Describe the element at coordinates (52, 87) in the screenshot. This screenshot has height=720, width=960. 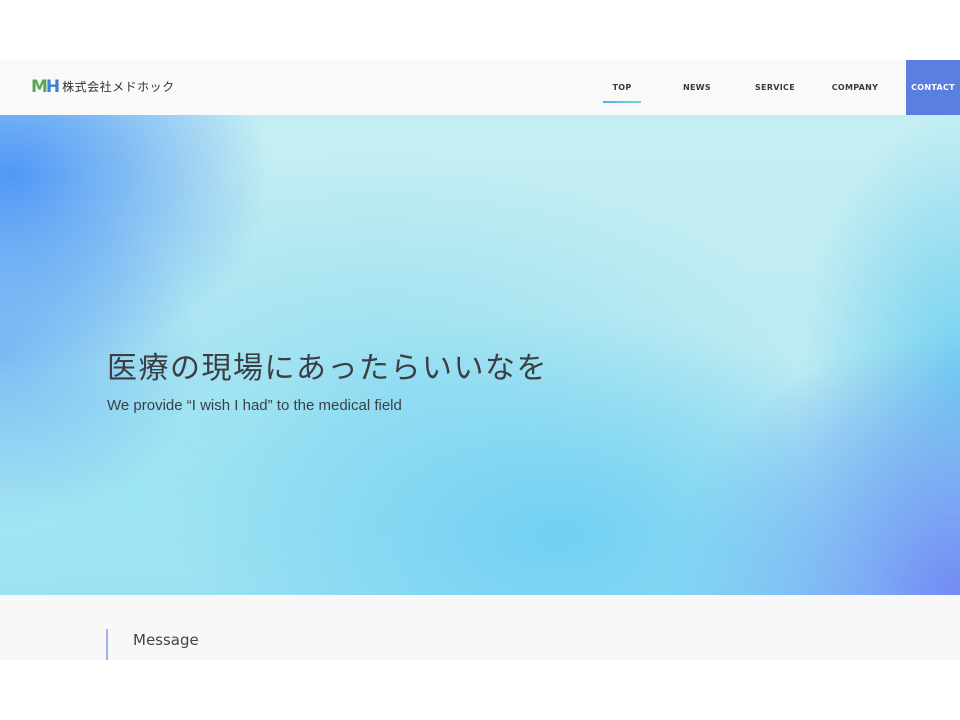
I see `logo-mark-h: H` at that location.